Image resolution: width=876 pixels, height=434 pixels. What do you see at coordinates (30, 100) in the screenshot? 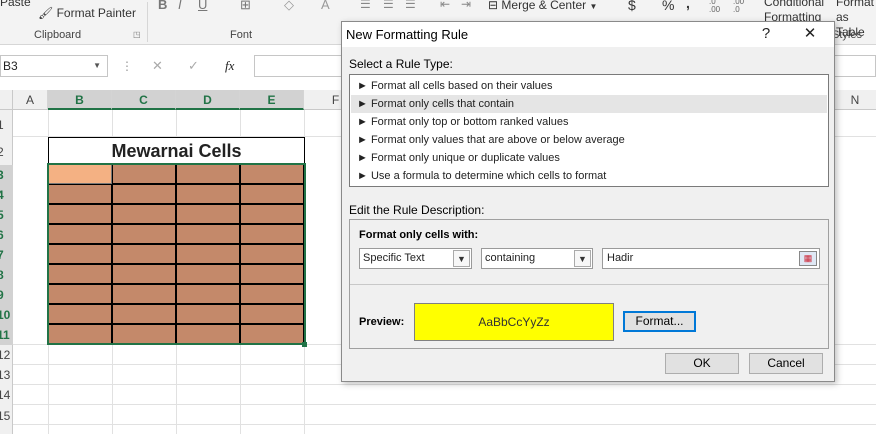
I see `column-header-a: A` at bounding box center [30, 100].